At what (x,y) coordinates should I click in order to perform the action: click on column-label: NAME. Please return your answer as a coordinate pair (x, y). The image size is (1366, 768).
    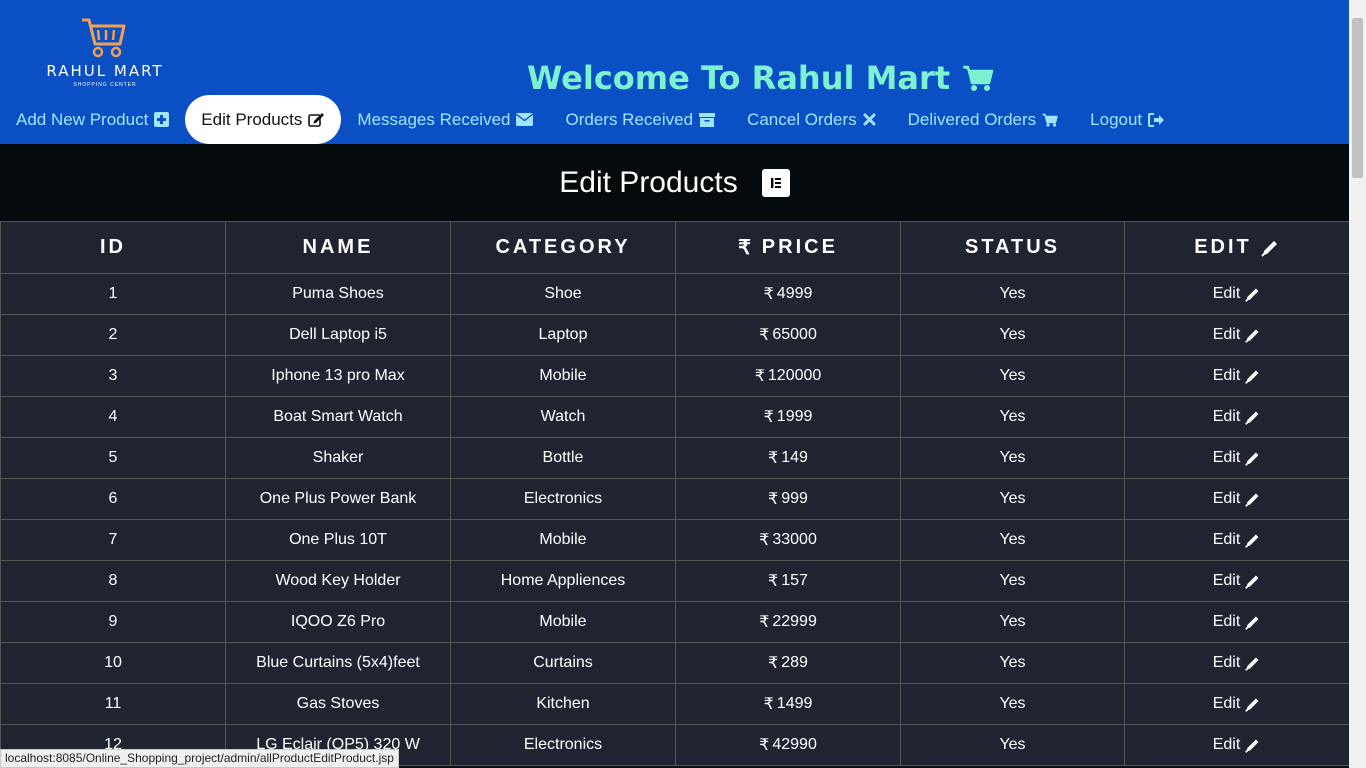
    Looking at the image, I should click on (338, 247).